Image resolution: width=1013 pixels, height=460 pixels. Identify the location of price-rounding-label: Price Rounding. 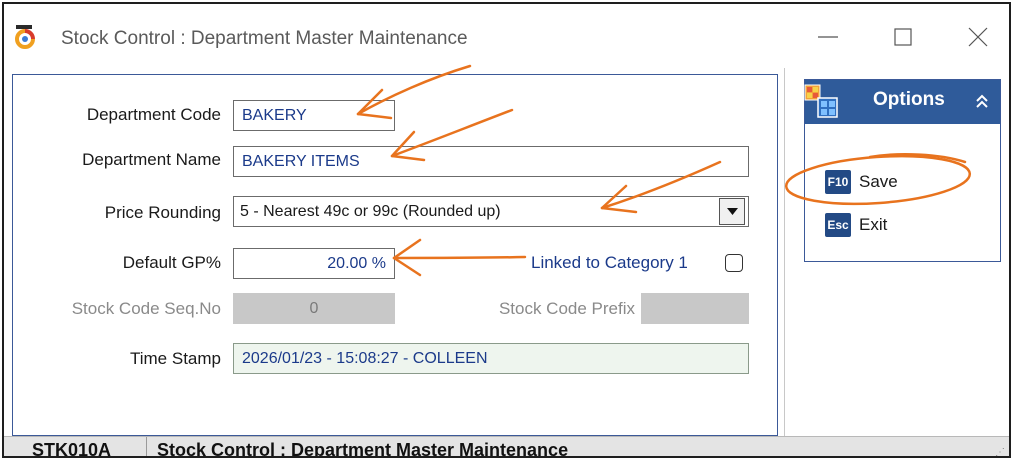
(162, 212).